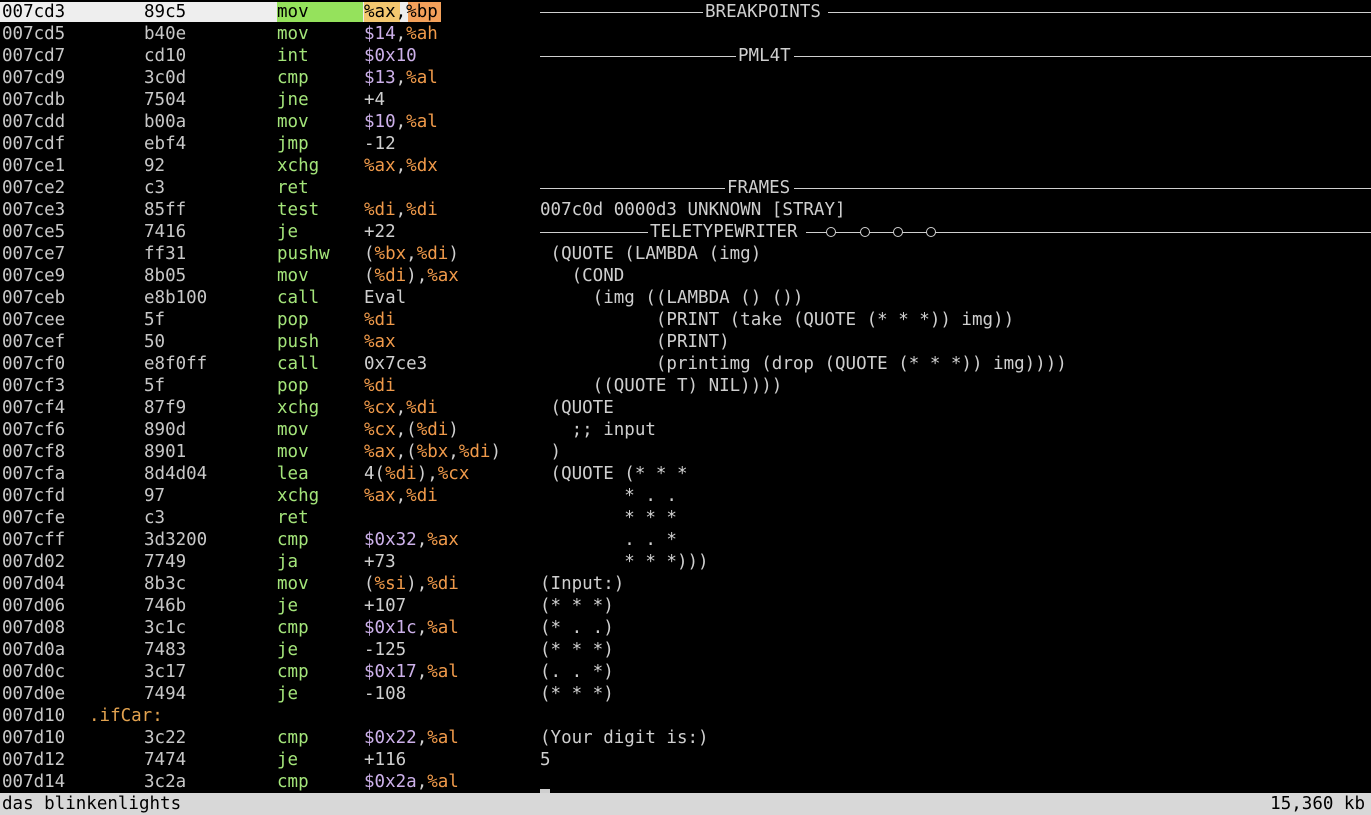 The width and height of the screenshot is (1371, 815). What do you see at coordinates (401, 12) in the screenshot?
I see `instruction-operands: %ax,%bp` at bounding box center [401, 12].